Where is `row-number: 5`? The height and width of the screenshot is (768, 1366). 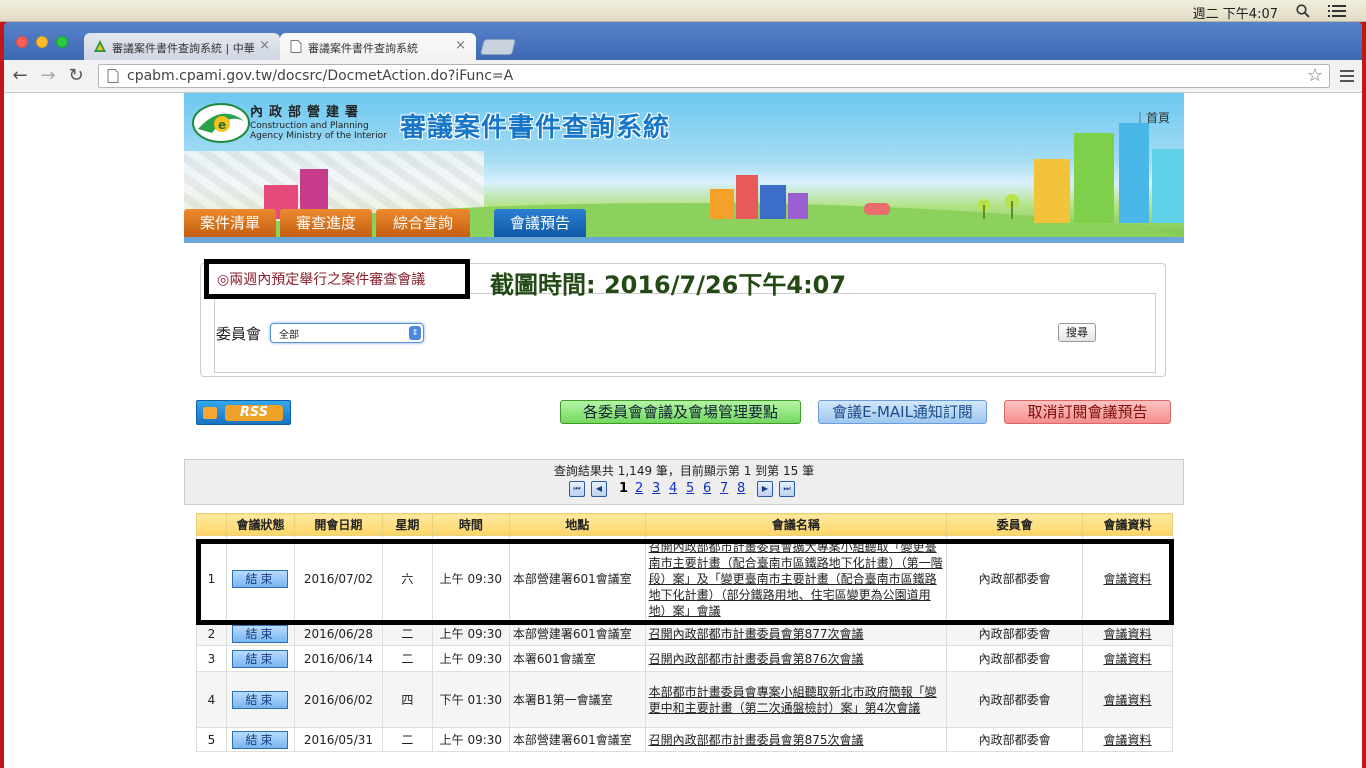
row-number: 5 is located at coordinates (211, 739).